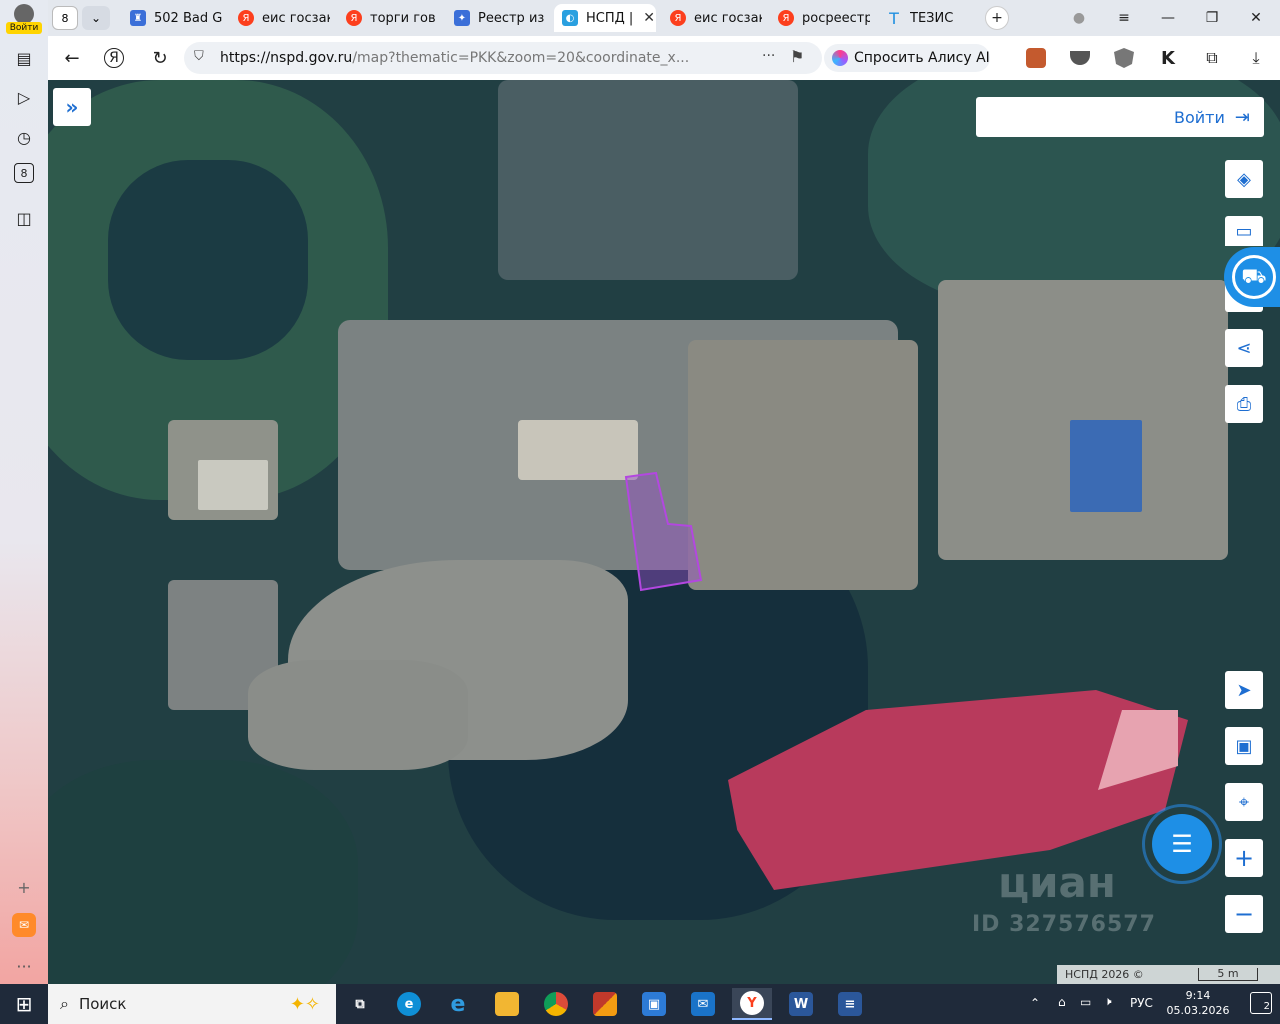 Image resolution: width=1280 pixels, height=1024 pixels. Describe the element at coordinates (360, 1004) in the screenshot. I see `task-view-icon: ⧉` at that location.